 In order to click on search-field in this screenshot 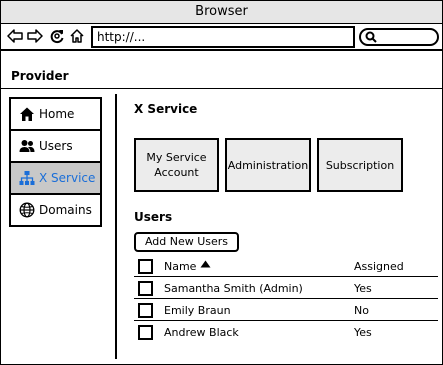, I will do `click(399, 37)`.